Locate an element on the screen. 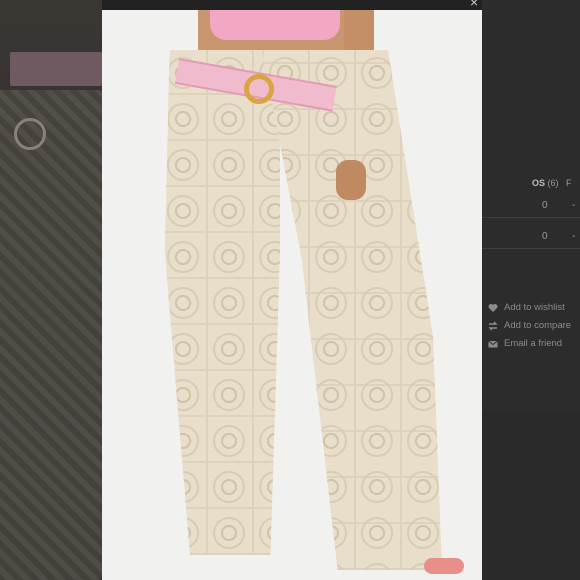 This screenshot has height=580, width=580. size-count: (6) is located at coordinates (553, 183).